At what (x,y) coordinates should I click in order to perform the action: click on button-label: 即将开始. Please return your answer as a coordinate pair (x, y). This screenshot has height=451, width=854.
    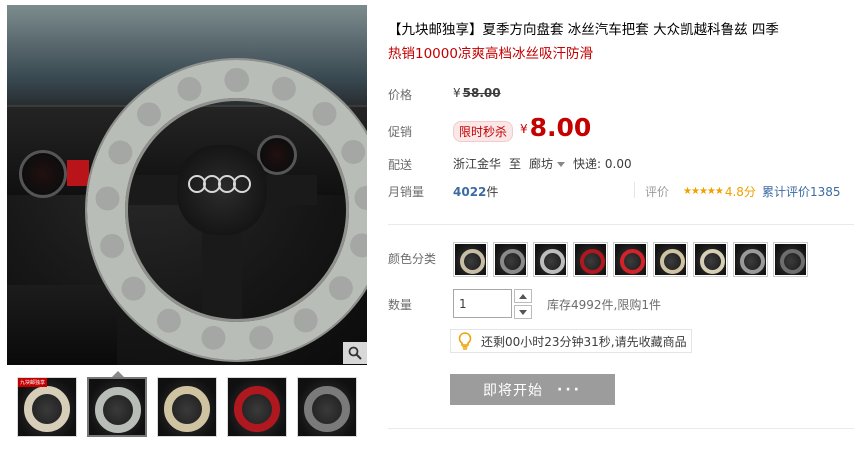
    Looking at the image, I should click on (513, 390).